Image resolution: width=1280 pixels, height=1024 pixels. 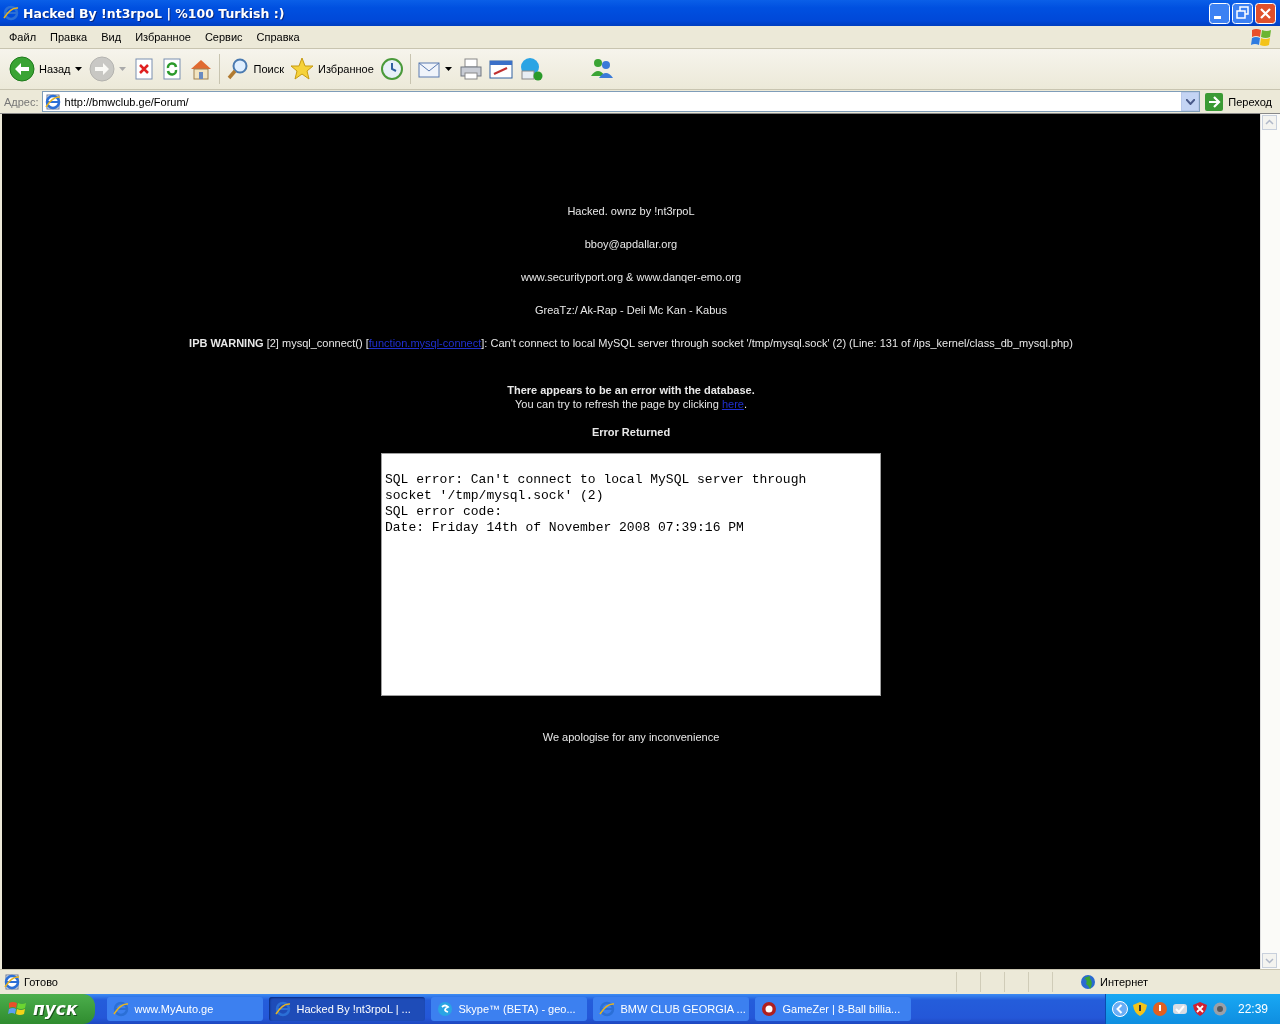 I want to click on warning-text: IPB WARNING [2] mysql_connect() [function.mysql-connect]: Can't connect to local MySQL server through socket '/tmp/mysql.sock' (2) (Line: 131 of /ips_kernel/class_db_mysql.php), so click(x=631, y=343).